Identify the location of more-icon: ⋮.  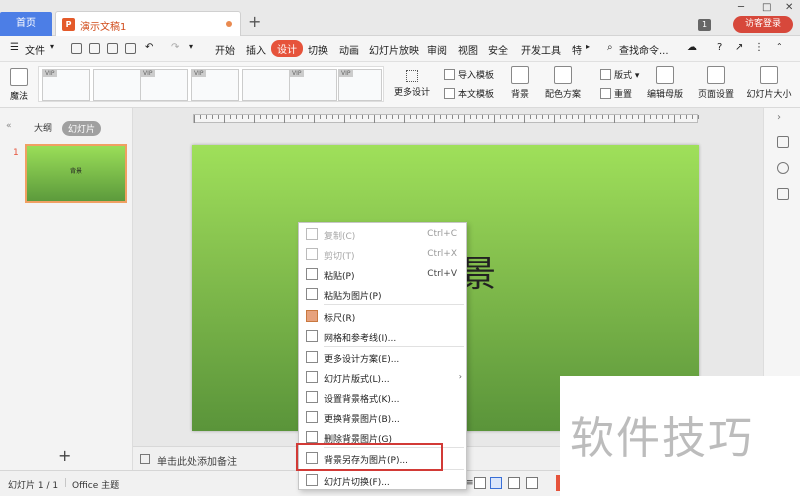
(759, 47).